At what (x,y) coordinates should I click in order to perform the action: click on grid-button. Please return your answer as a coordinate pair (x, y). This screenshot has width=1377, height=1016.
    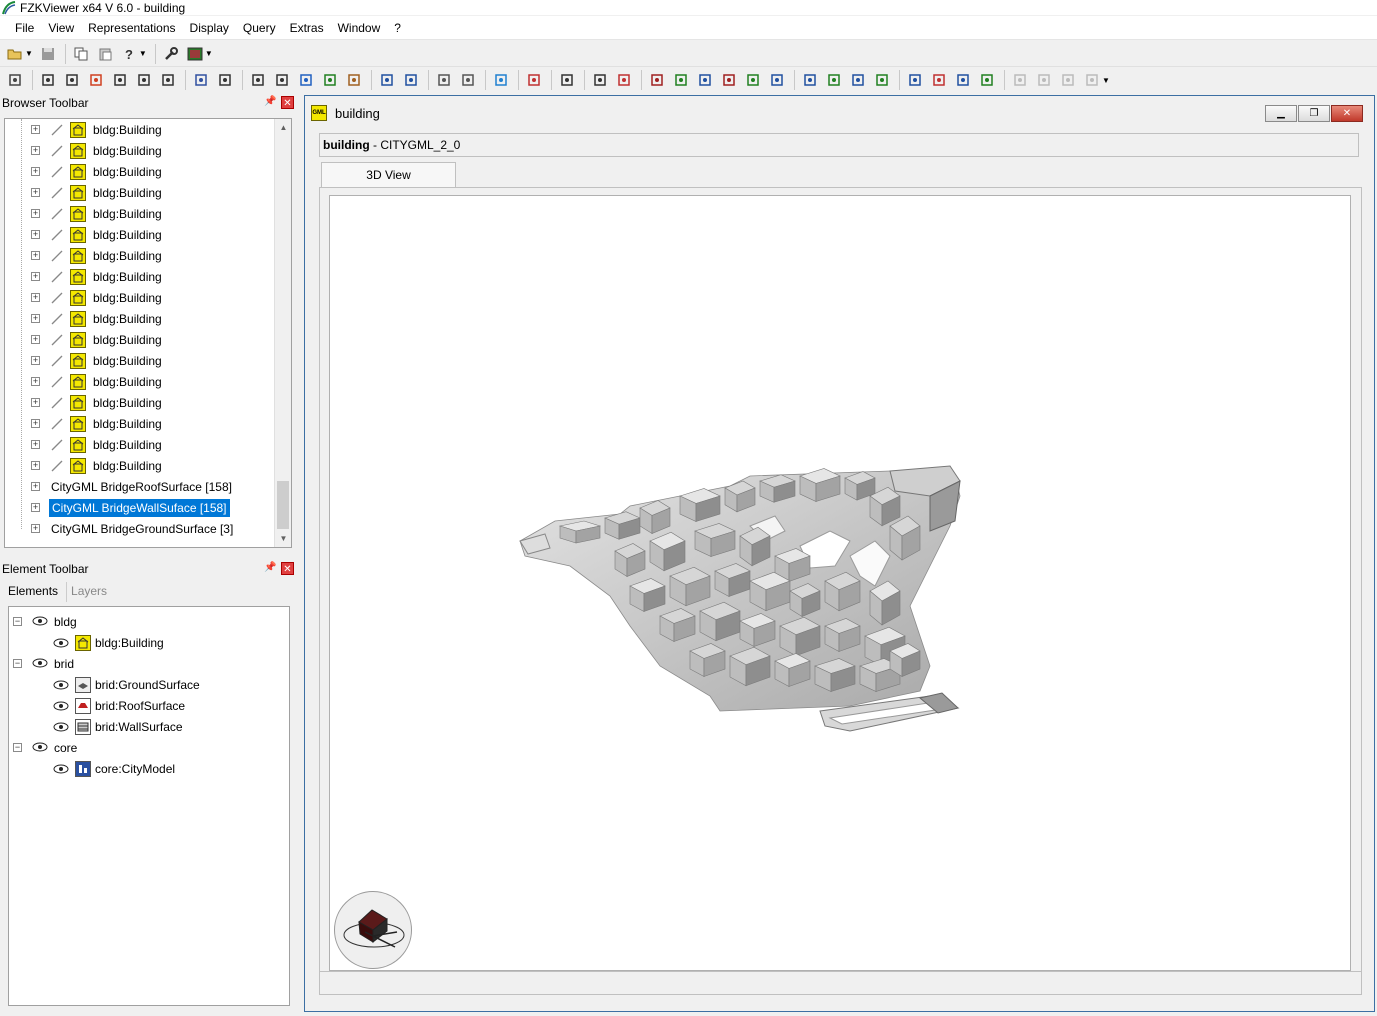
    Looking at the image, I should click on (444, 80).